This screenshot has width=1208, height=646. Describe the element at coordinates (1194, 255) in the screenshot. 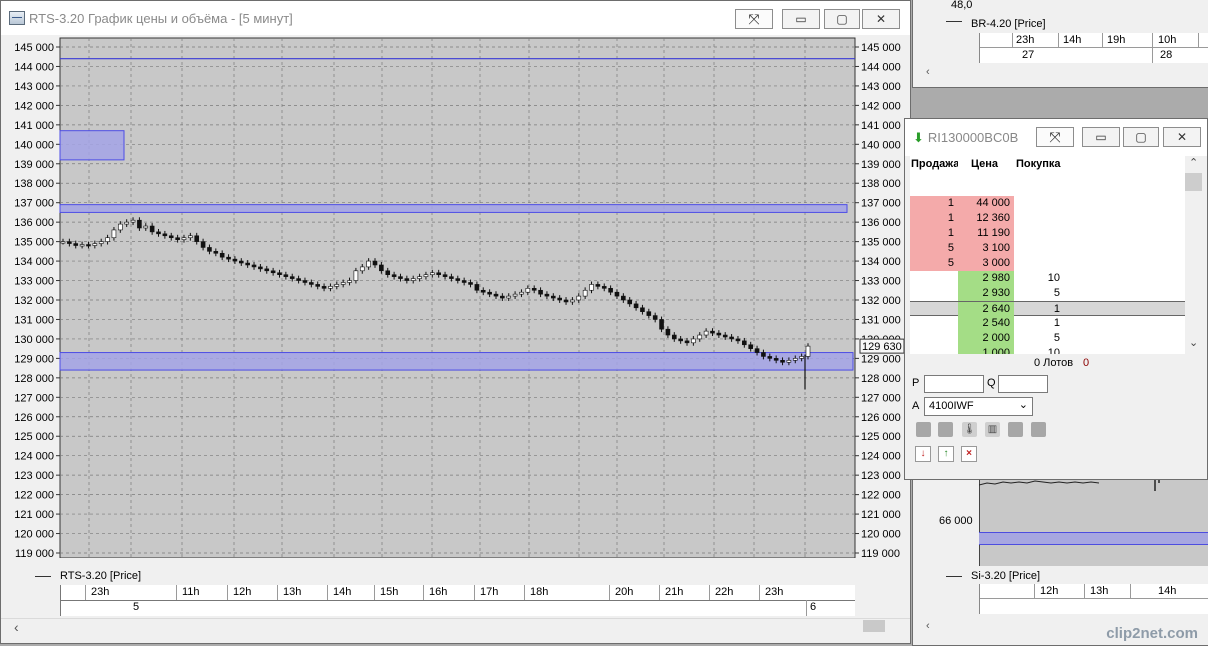

I see `ob-vertical-scrollbar: ⌃ ⌄` at that location.